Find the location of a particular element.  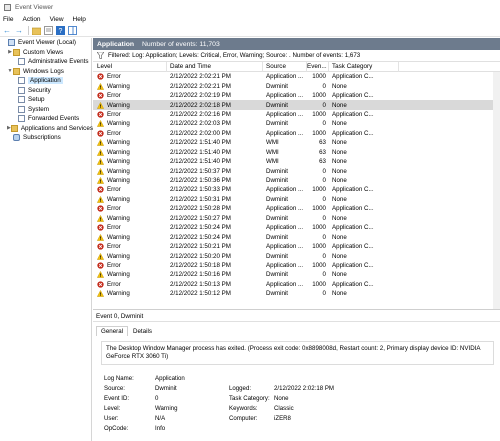

tree-item-applications-and-services: ▶folderApplications and Services is located at coordinates (46, 129).